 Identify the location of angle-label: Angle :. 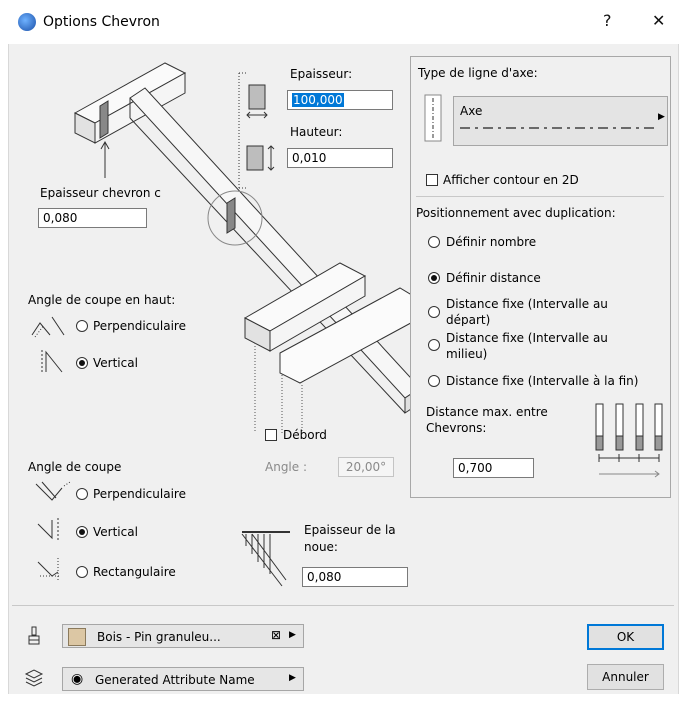
(286, 467).